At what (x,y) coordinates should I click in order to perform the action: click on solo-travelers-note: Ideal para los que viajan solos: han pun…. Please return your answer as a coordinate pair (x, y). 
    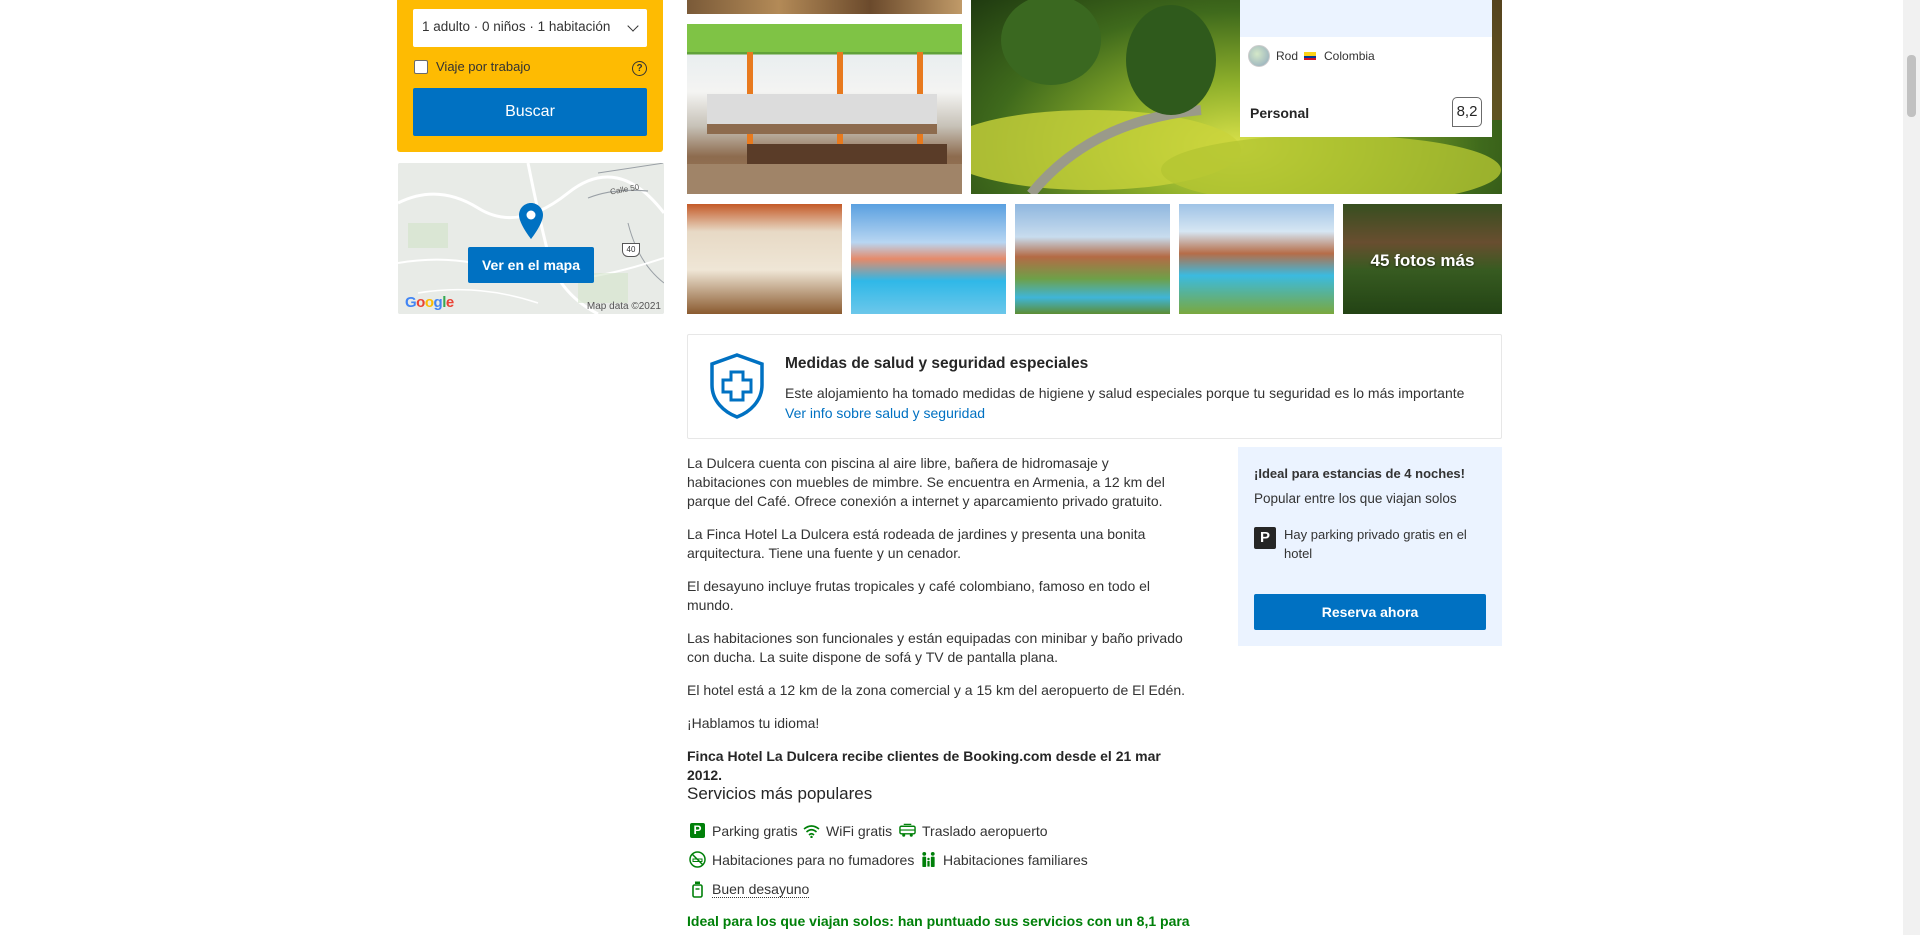
    Looking at the image, I should click on (938, 921).